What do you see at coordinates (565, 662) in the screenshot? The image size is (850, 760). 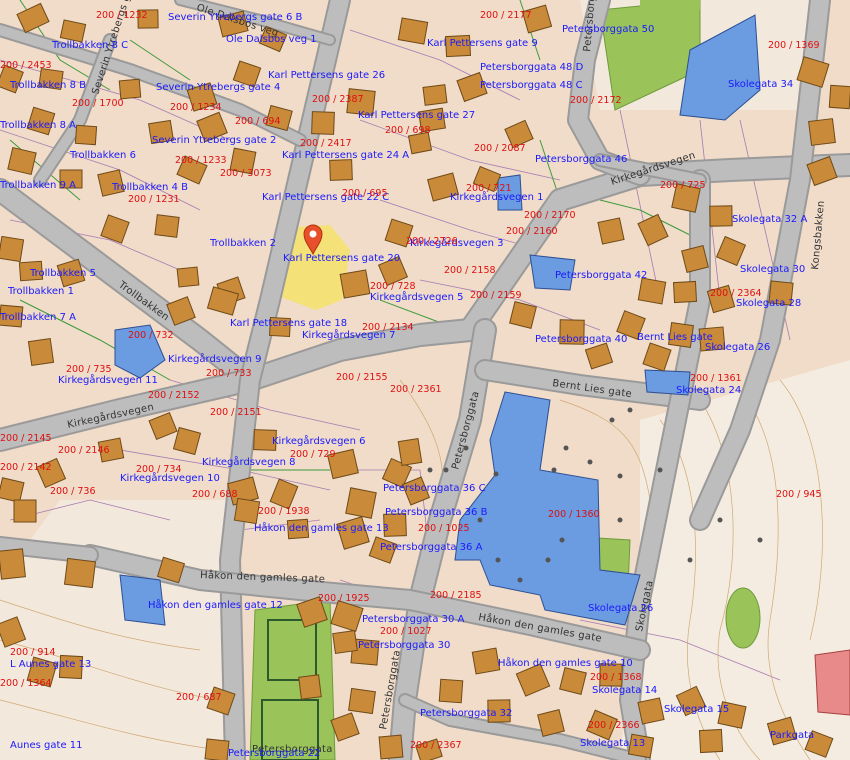 I see `address-label: Håkon den gamles gate 10` at bounding box center [565, 662].